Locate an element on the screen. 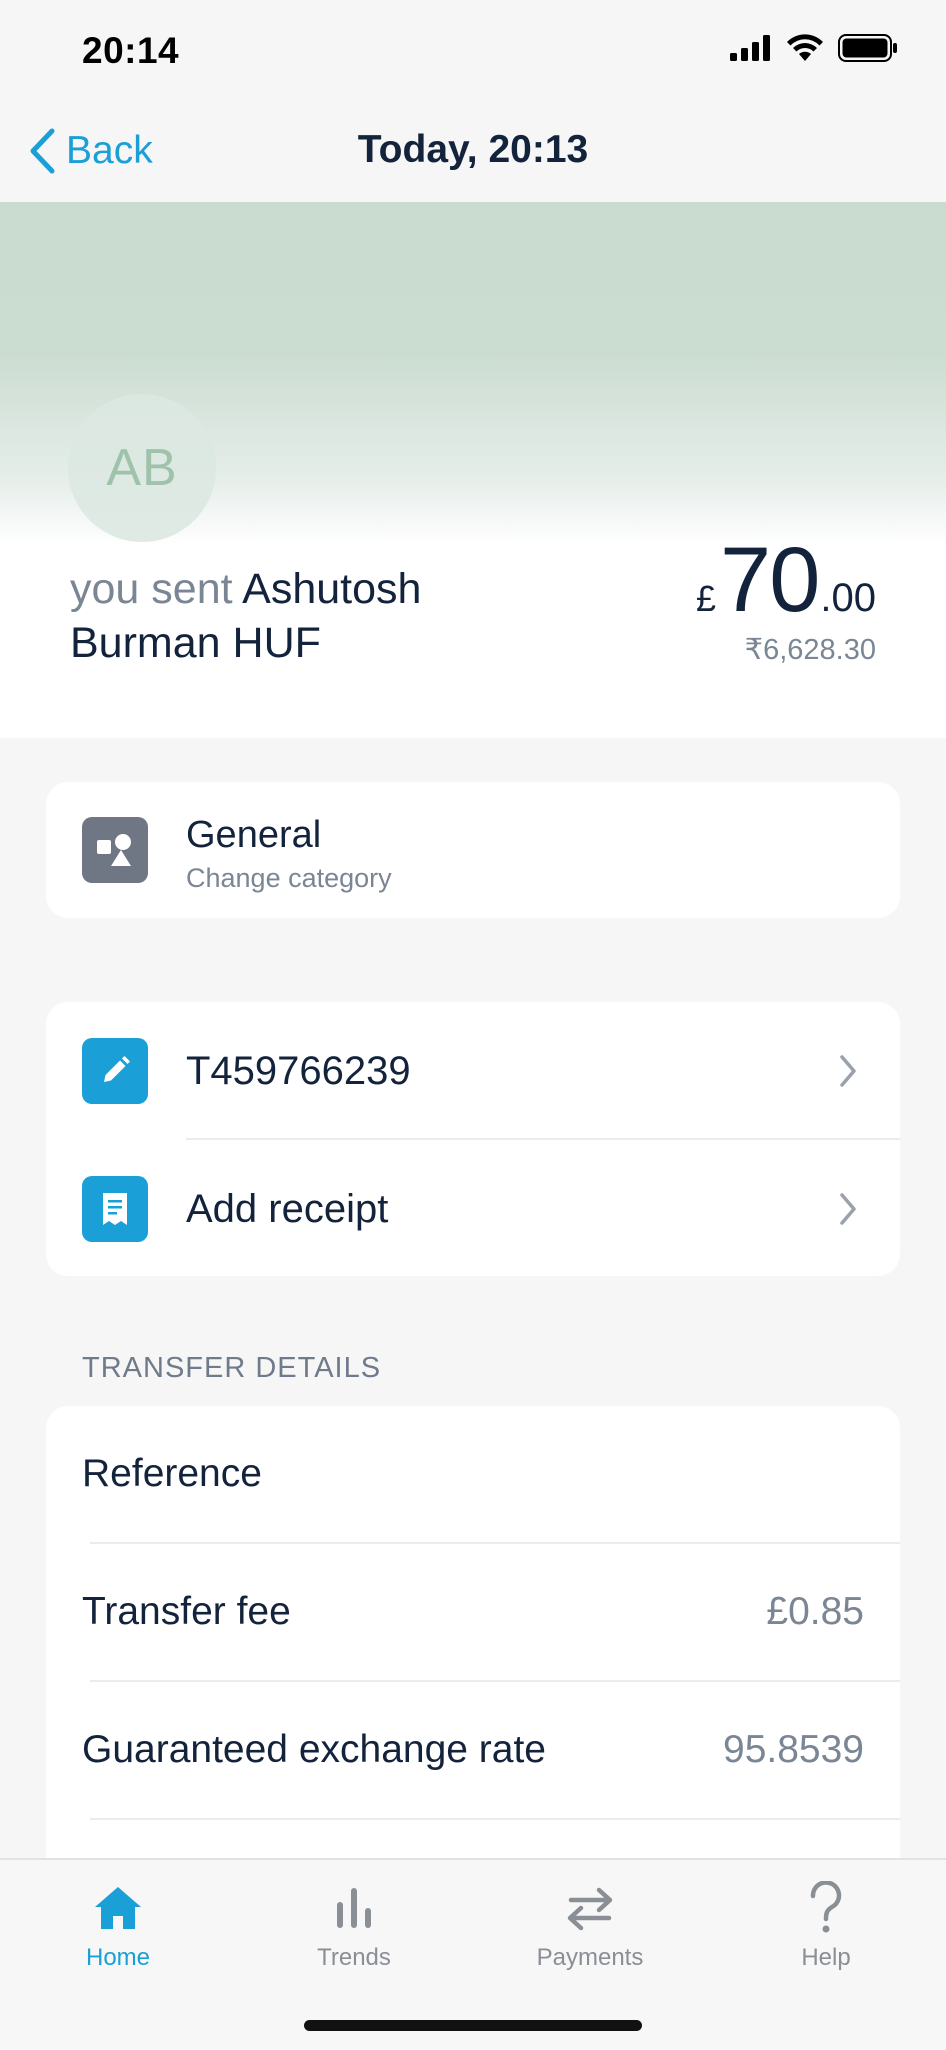 The width and height of the screenshot is (946, 2050). question-mark-icon is located at coordinates (826, 1907).